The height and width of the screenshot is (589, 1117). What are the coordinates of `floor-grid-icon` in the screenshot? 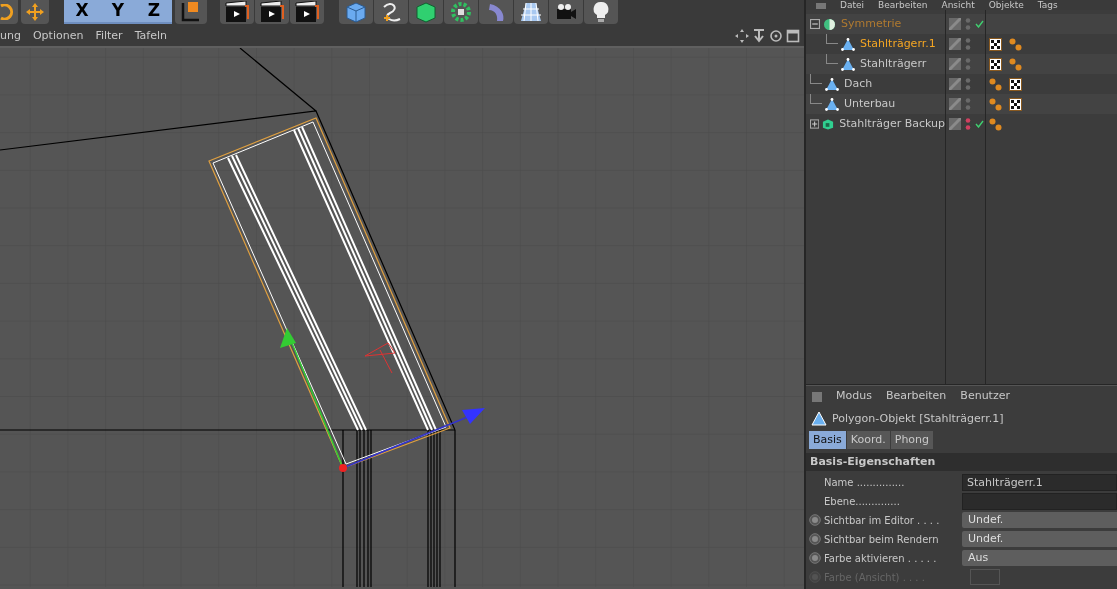 It's located at (531, 12).